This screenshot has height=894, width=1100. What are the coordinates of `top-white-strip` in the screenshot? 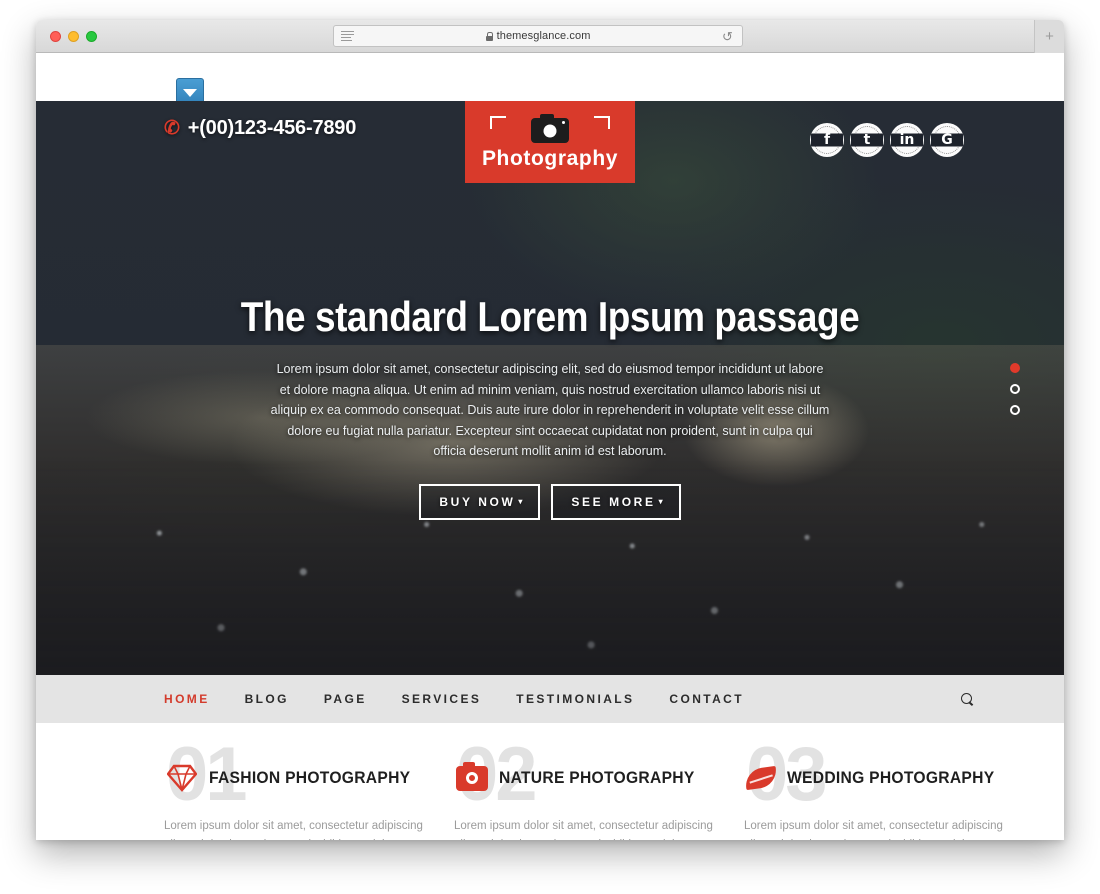 It's located at (550, 80).